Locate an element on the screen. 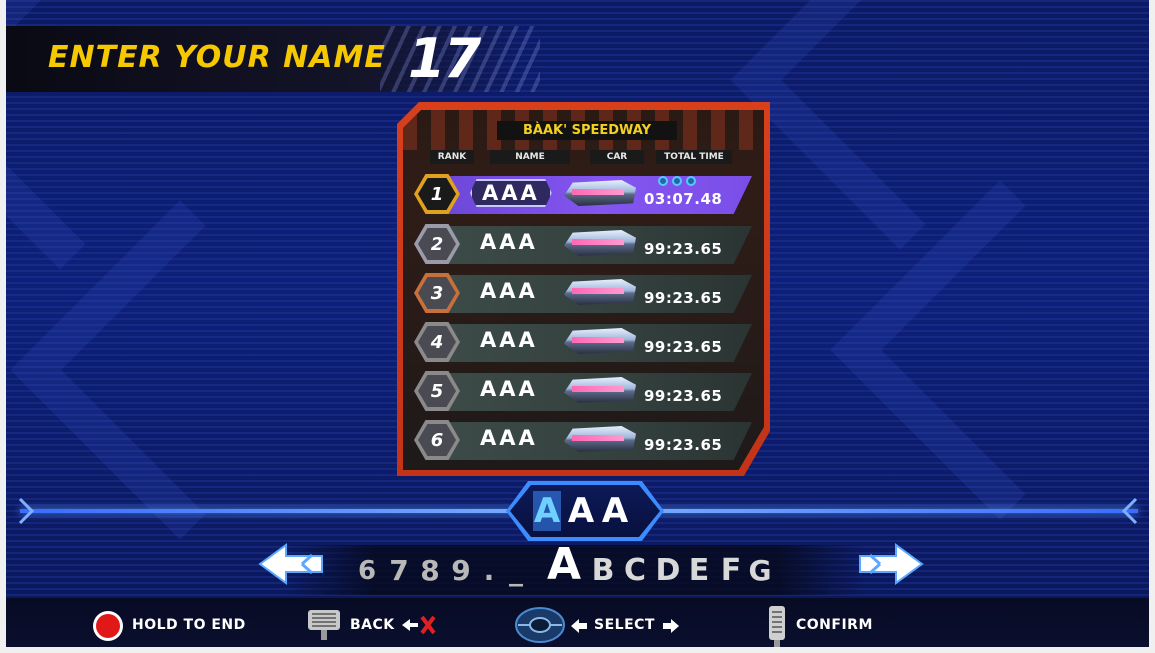 This screenshot has height=653, width=1155. frame-edge-right is located at coordinates (1152, 326).